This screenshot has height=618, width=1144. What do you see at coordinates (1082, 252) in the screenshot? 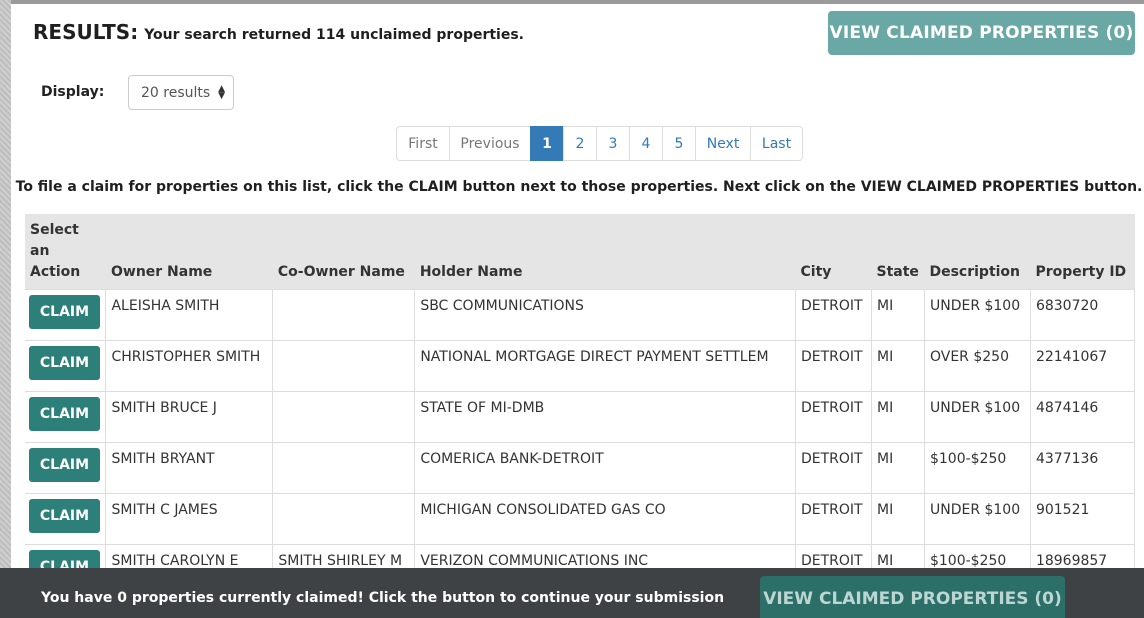
I see `header-property-id: Property ID` at bounding box center [1082, 252].